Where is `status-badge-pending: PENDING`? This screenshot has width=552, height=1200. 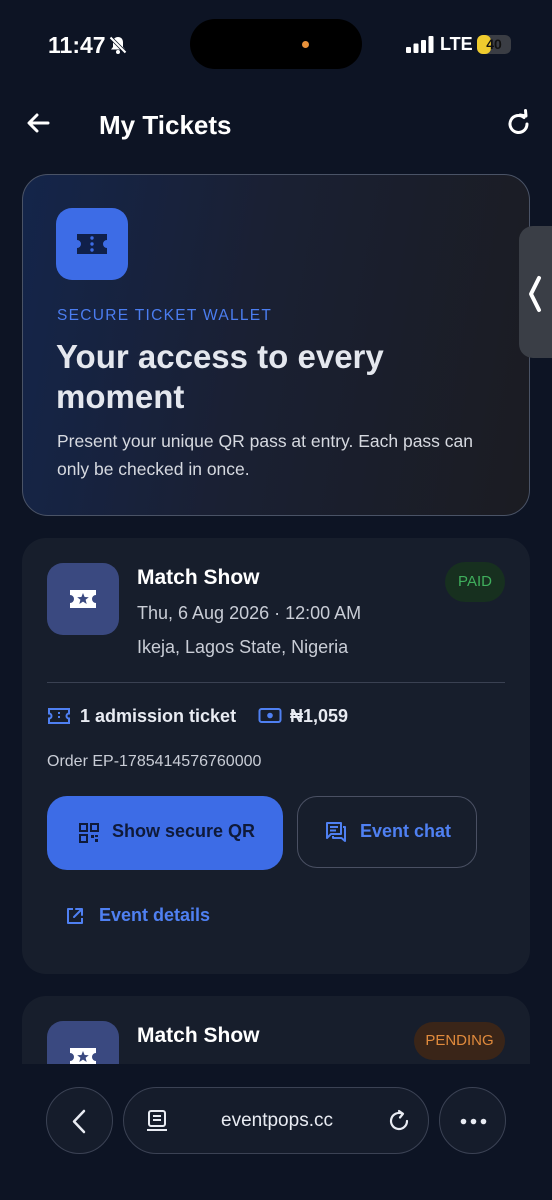 status-badge-pending: PENDING is located at coordinates (459, 1041).